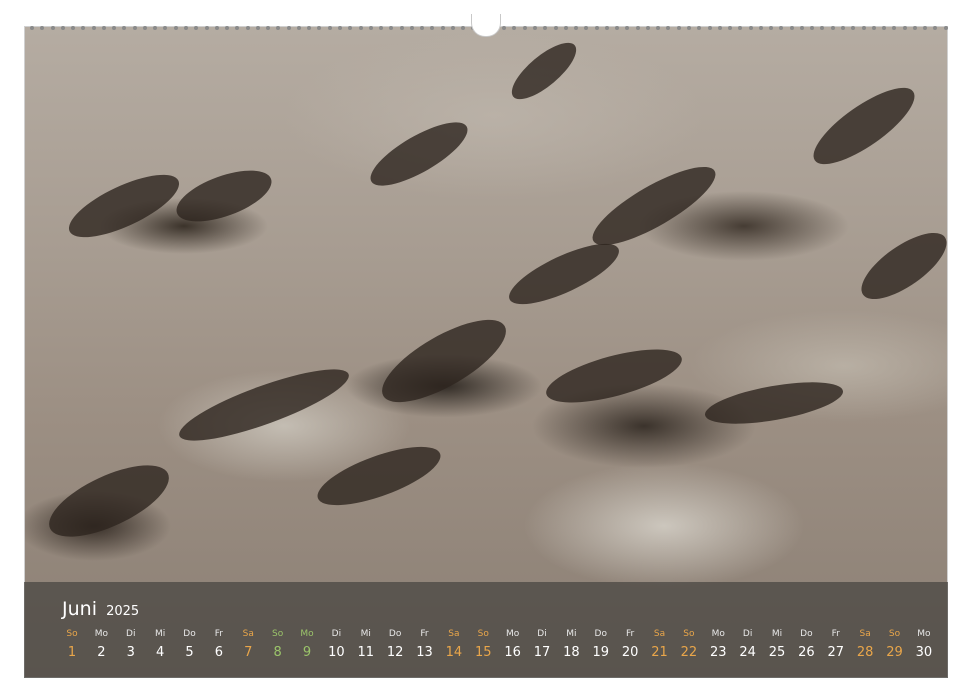 This screenshot has height=700, width=971. Describe the element at coordinates (72, 634) in the screenshot. I see `weekday-label: So` at that location.